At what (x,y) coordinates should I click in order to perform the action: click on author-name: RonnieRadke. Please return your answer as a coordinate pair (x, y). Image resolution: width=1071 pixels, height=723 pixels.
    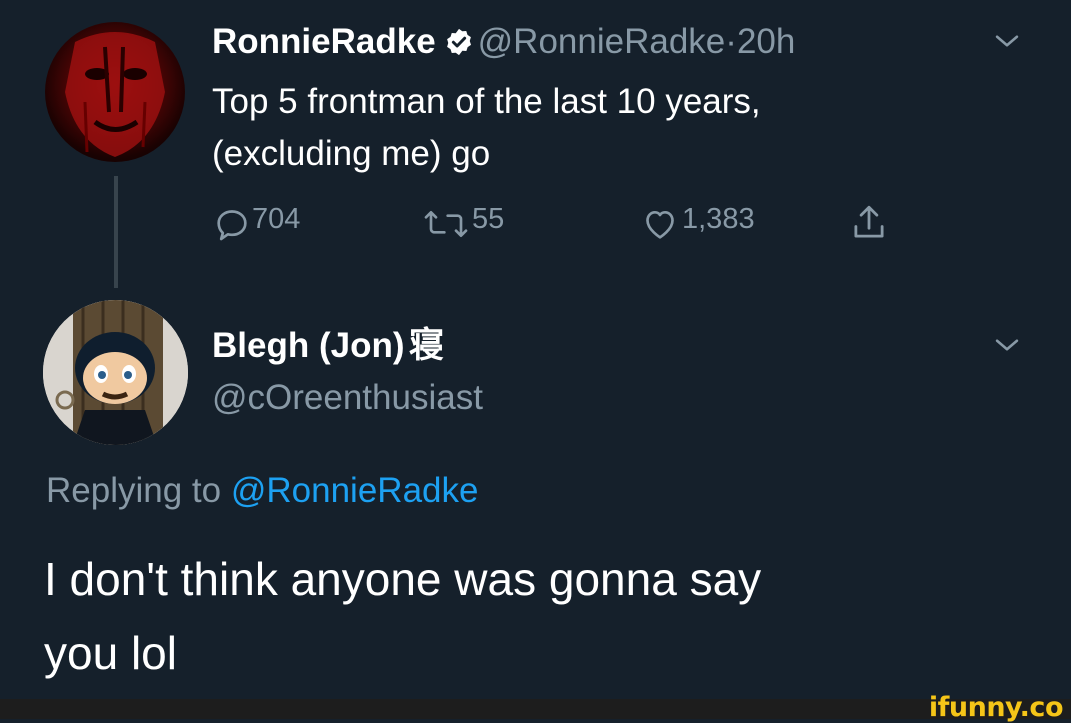
    Looking at the image, I should click on (324, 41).